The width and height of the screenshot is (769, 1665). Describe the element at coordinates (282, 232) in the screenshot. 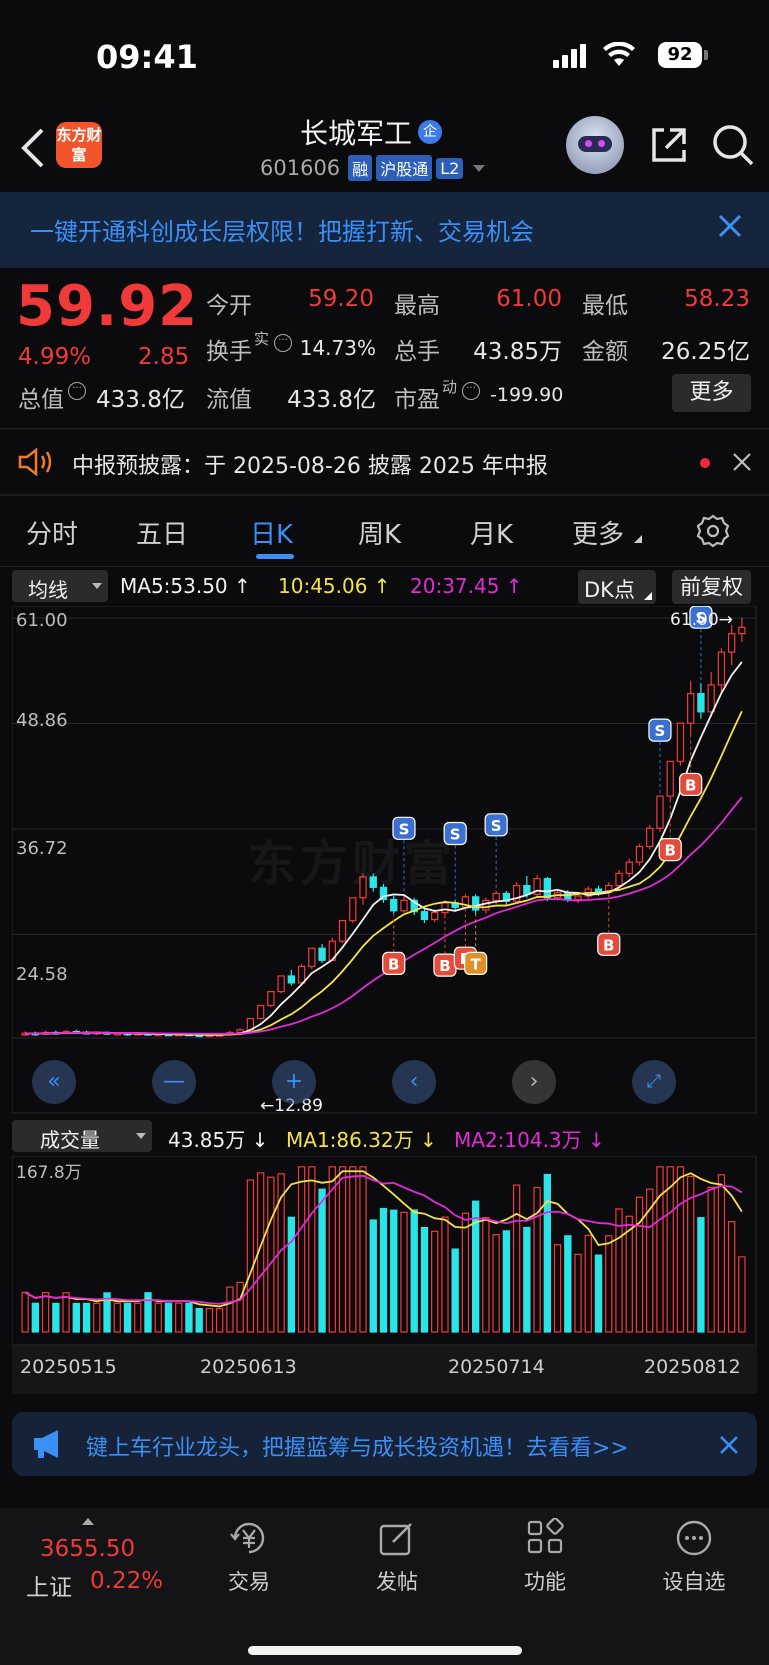

I see `promo-text: 一键开通科创成长层权限！把握打新、交易机会` at that location.